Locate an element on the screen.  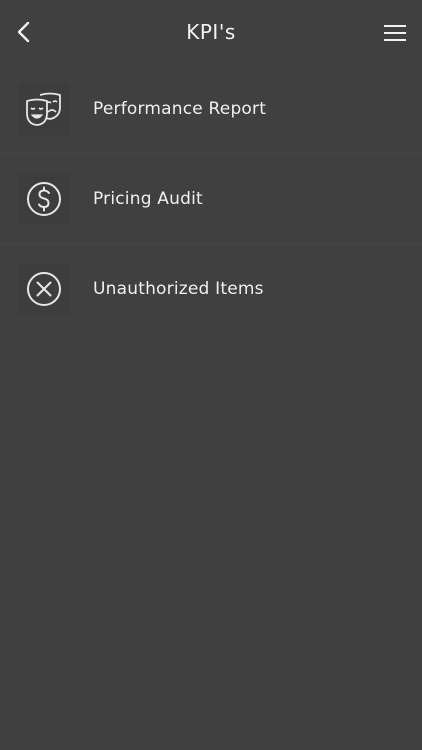
dollar-circle-icon is located at coordinates (44, 198).